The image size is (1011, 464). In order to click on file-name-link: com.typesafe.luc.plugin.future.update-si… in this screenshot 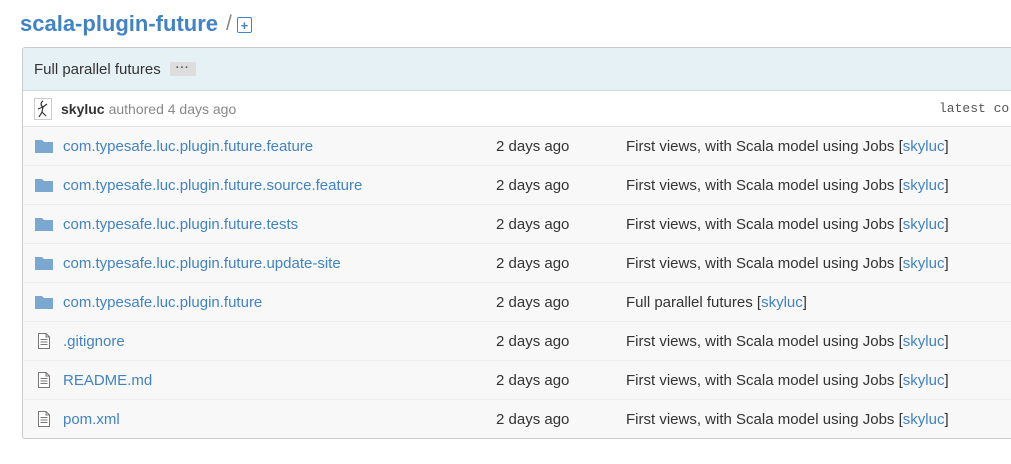, I will do `click(202, 263)`.